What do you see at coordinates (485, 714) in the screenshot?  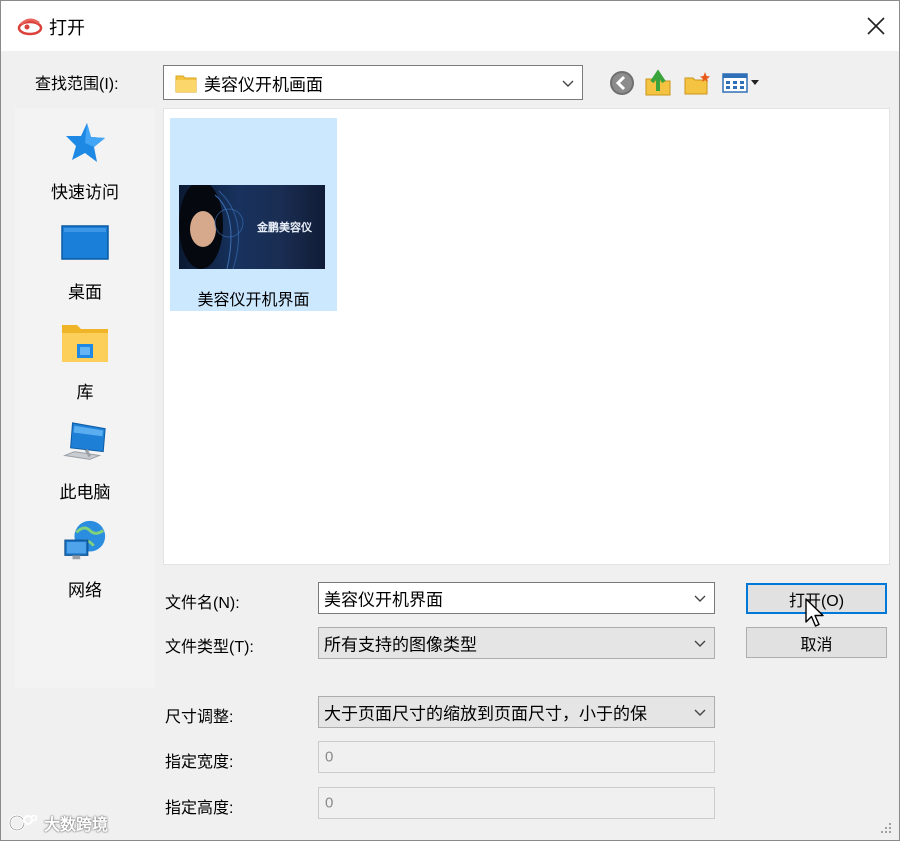 I see `resize-value: 大于页面尺寸的缩放到页面尺寸，小于的保` at bounding box center [485, 714].